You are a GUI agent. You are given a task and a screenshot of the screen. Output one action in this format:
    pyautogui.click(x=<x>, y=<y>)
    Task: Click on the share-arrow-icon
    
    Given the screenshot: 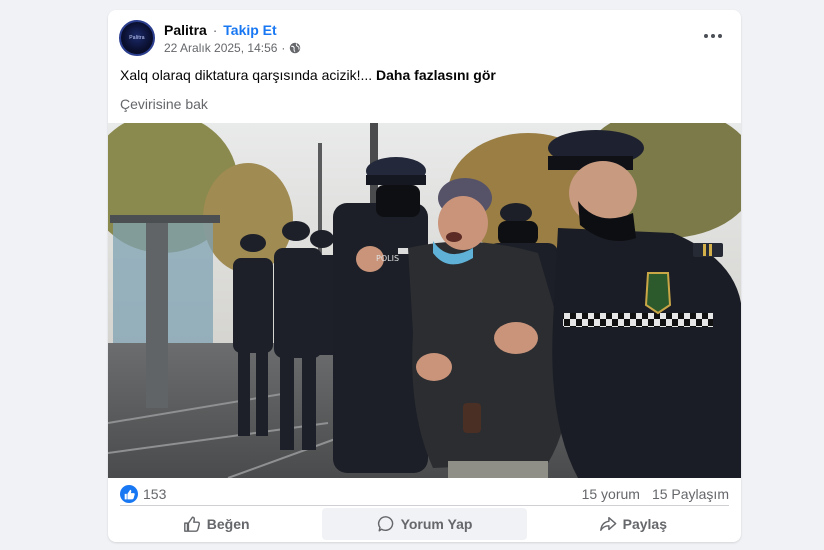 What is the action you would take?
    pyautogui.click(x=607, y=524)
    